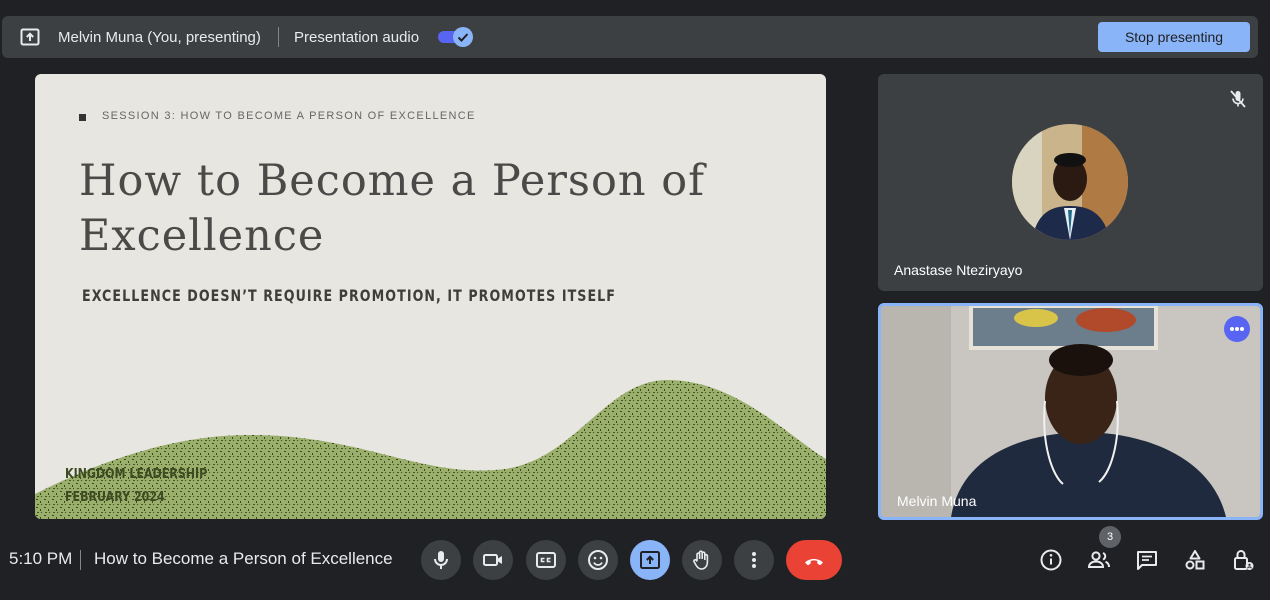 This screenshot has width=1270, height=600. I want to click on leave-call-button, so click(814, 560).